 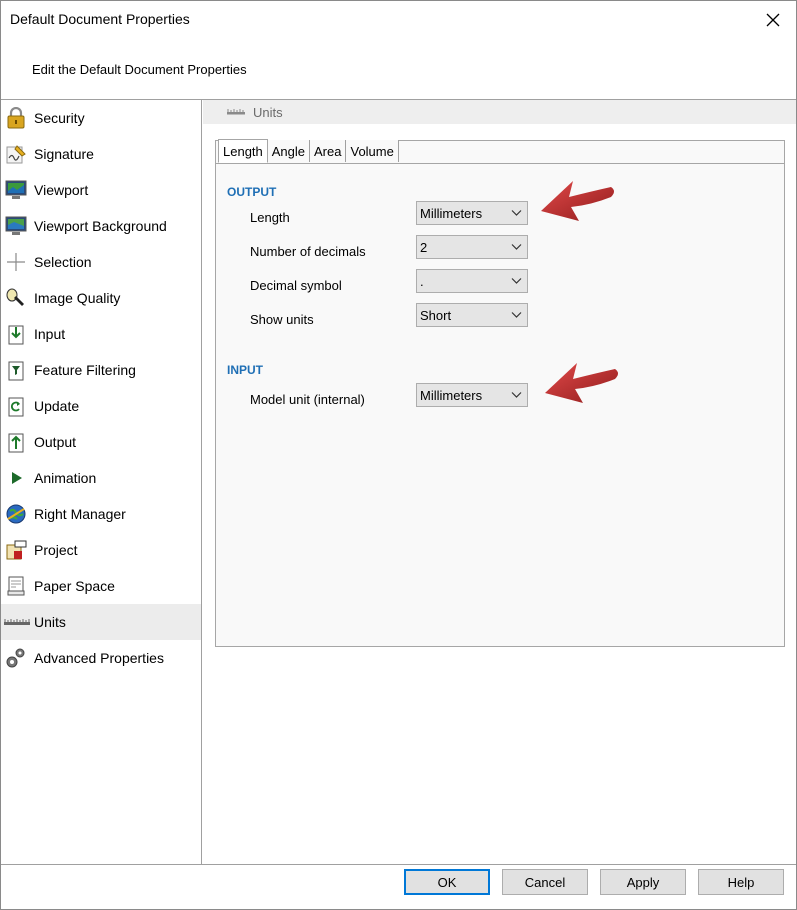 I want to click on help-button: Help, so click(x=741, y=882).